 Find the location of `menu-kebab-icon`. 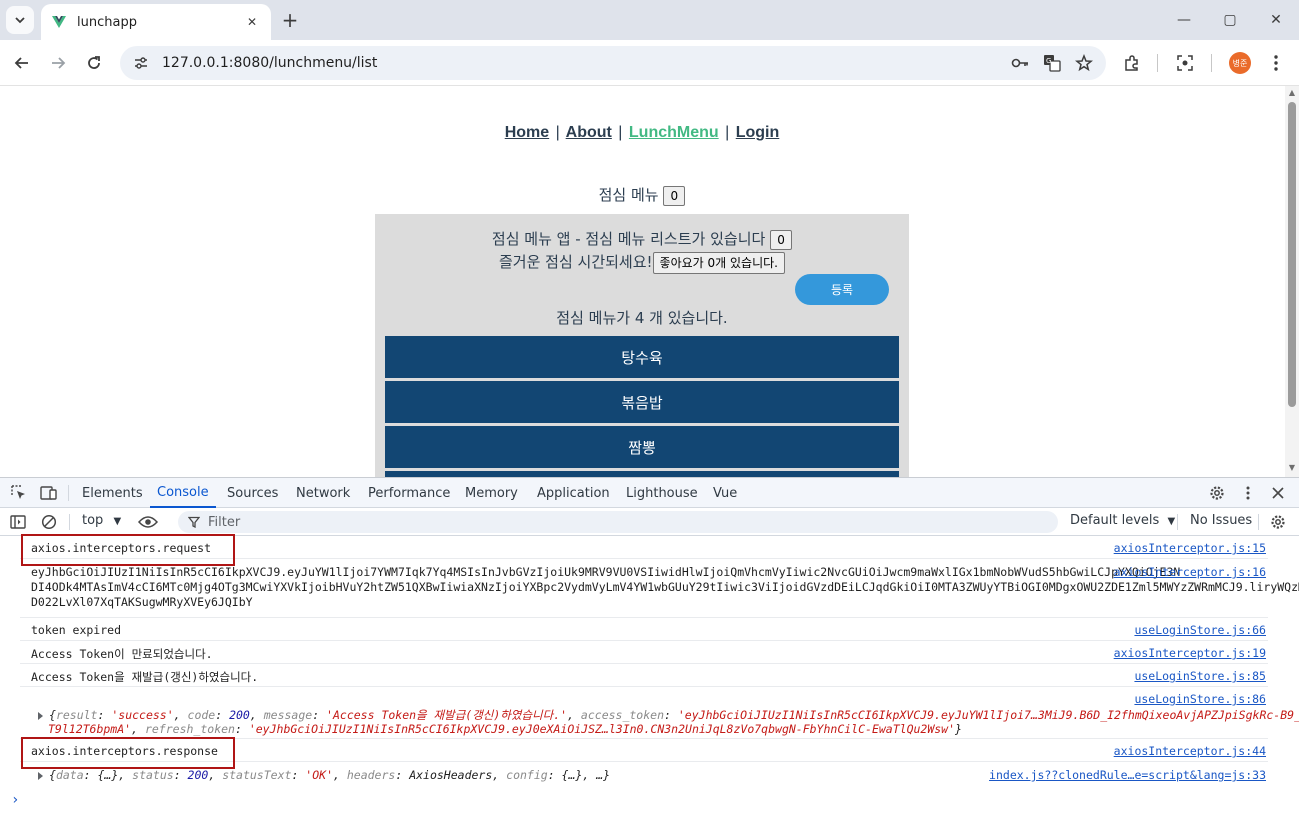

menu-kebab-icon is located at coordinates (1276, 63).